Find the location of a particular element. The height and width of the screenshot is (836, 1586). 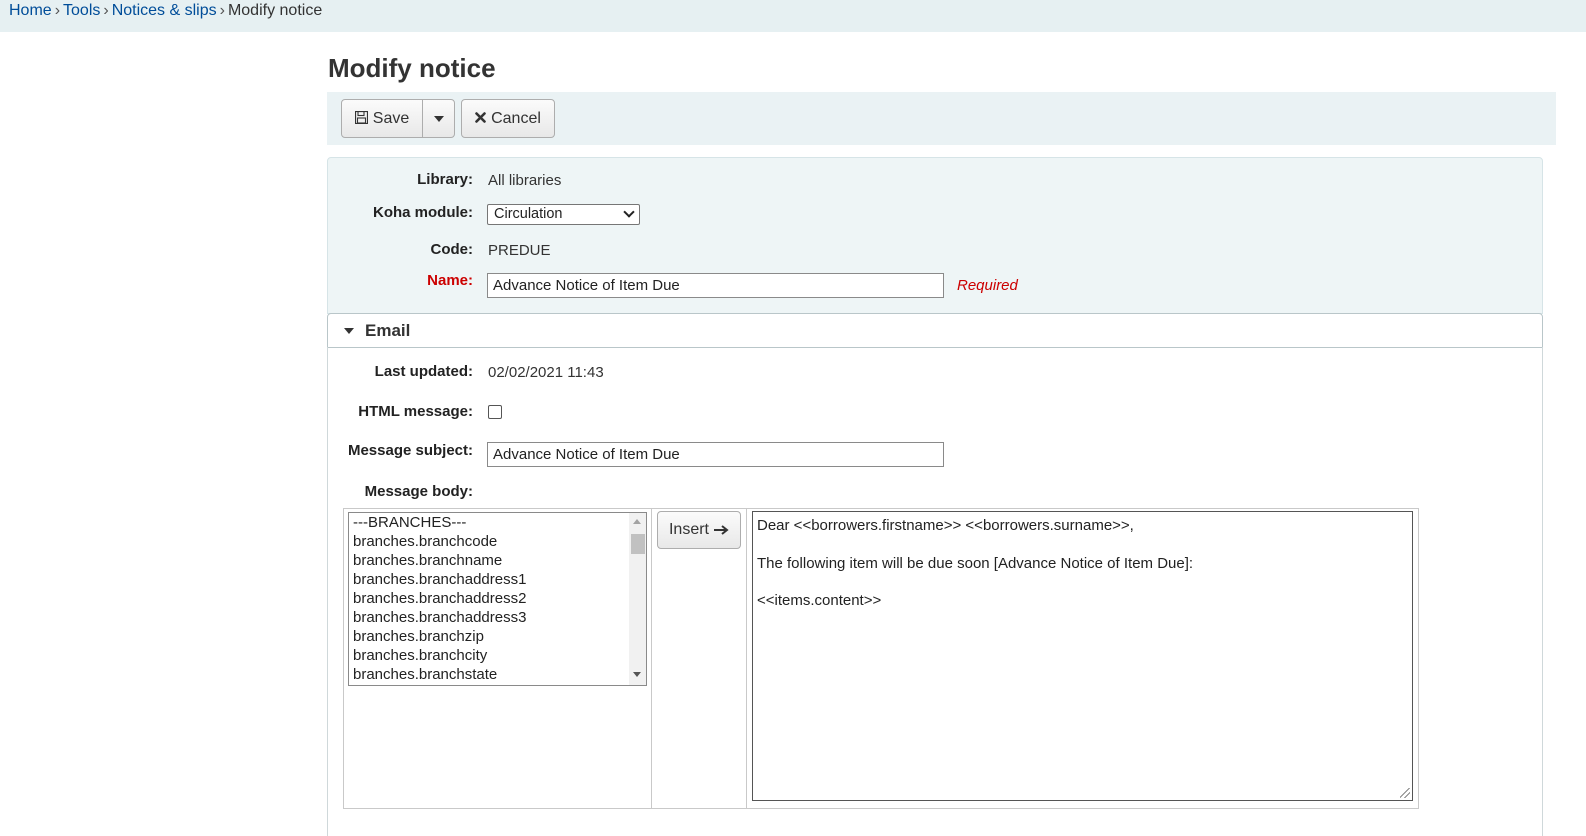

cancel-button: Cancel is located at coordinates (508, 118).